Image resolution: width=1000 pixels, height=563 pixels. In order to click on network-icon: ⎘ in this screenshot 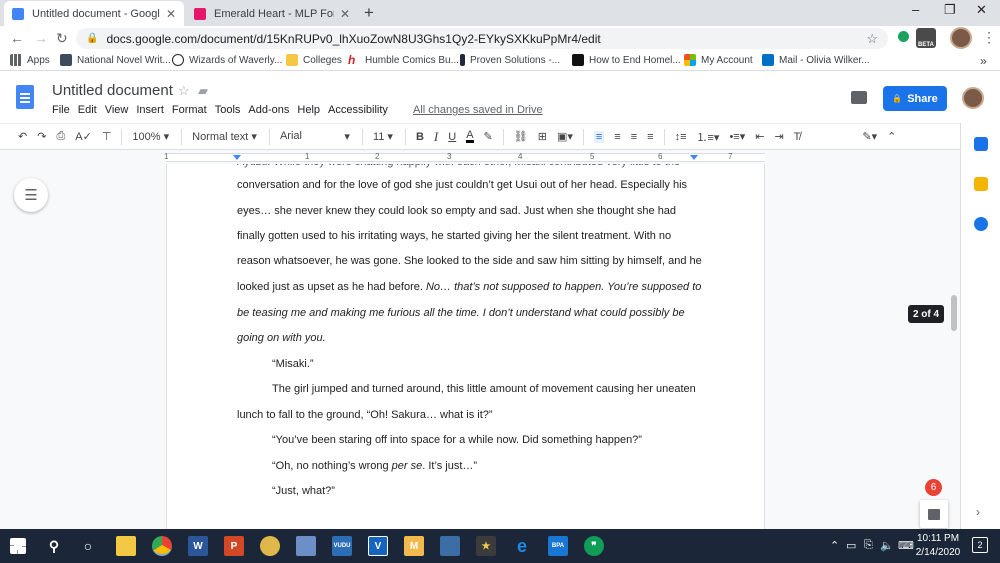, I will do `click(868, 545)`.